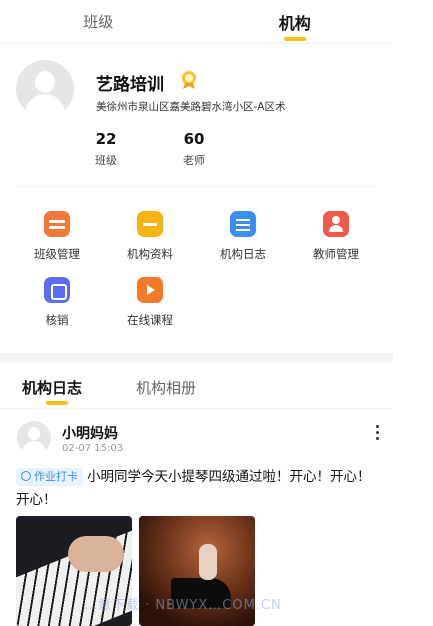 The width and height of the screenshot is (433, 626). Describe the element at coordinates (196, 358) in the screenshot. I see `section-gap` at that location.